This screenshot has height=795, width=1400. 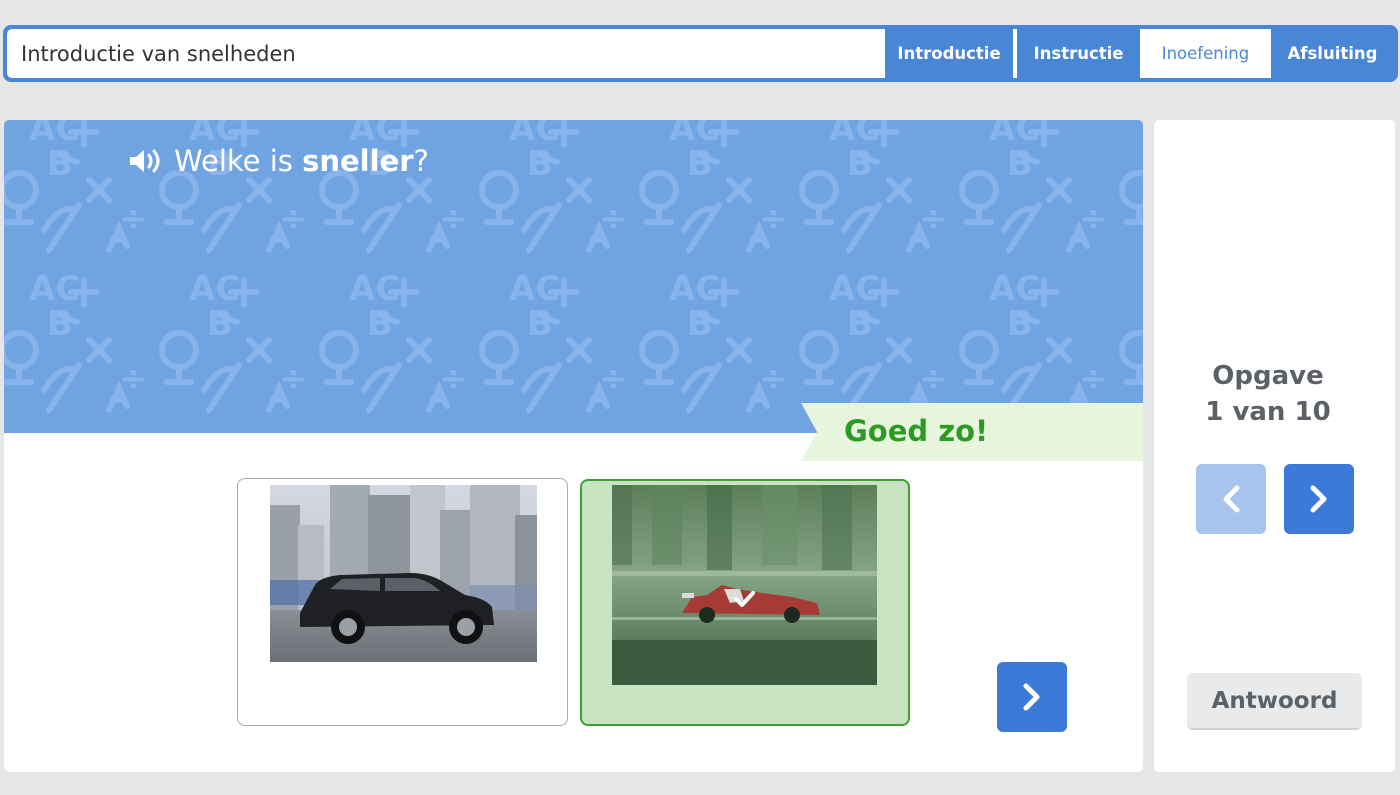 What do you see at coordinates (916, 431) in the screenshot?
I see `feedback-text: Goed zo!` at bounding box center [916, 431].